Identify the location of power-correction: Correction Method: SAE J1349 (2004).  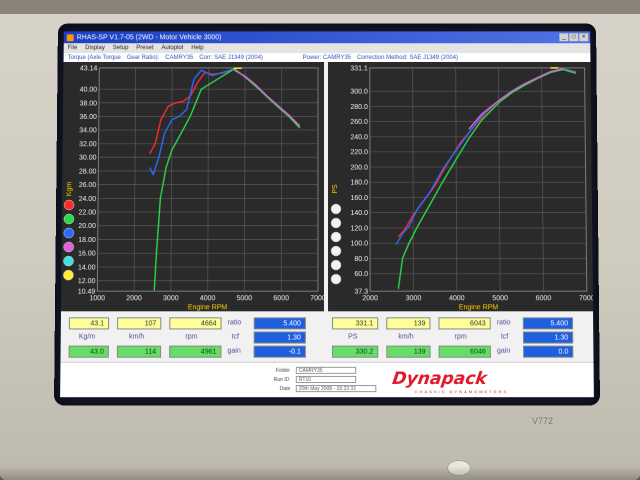
(407, 58).